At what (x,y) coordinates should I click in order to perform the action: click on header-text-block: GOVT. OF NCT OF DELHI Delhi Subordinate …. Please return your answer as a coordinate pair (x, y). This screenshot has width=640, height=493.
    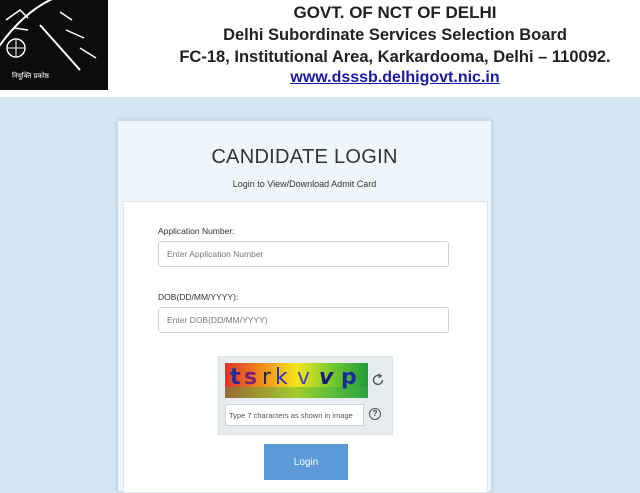
    Looking at the image, I should click on (395, 45).